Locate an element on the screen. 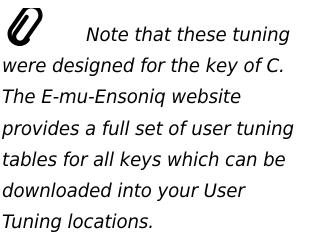  note-line: The E-mu-Ensoniq website is located at coordinates (122, 98).